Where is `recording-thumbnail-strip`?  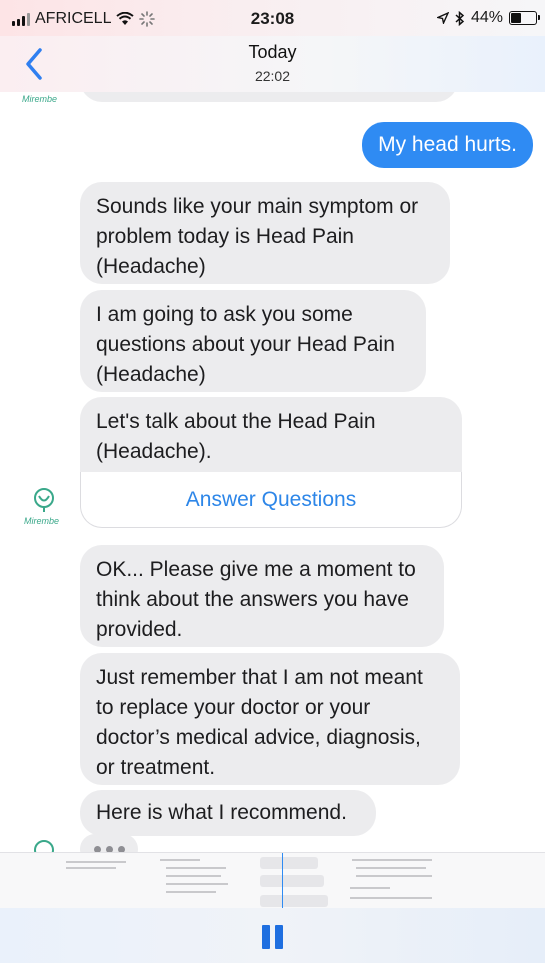
recording-thumbnail-strip is located at coordinates (272, 880).